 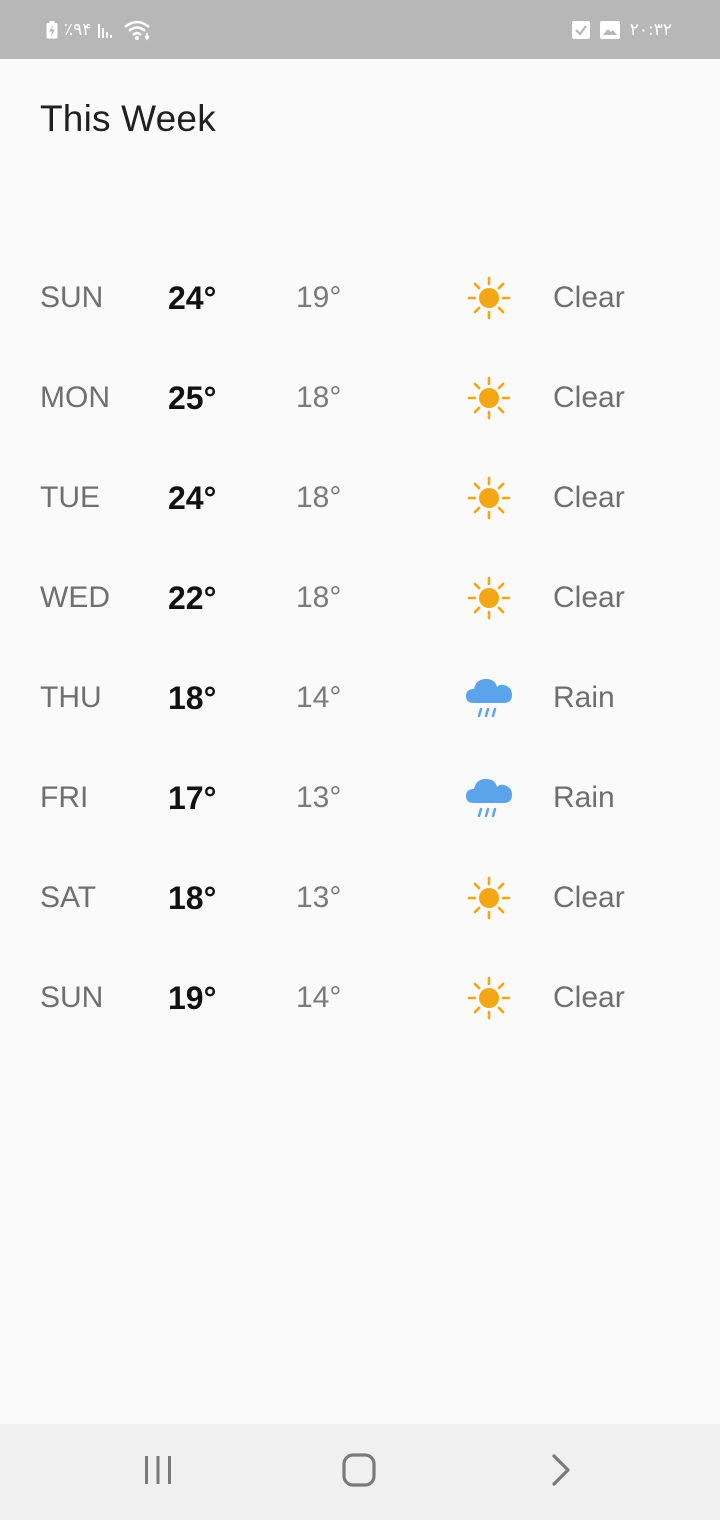 What do you see at coordinates (360, 998) in the screenshot?
I see `forecast-row: SUN 19° 14° Clear` at bounding box center [360, 998].